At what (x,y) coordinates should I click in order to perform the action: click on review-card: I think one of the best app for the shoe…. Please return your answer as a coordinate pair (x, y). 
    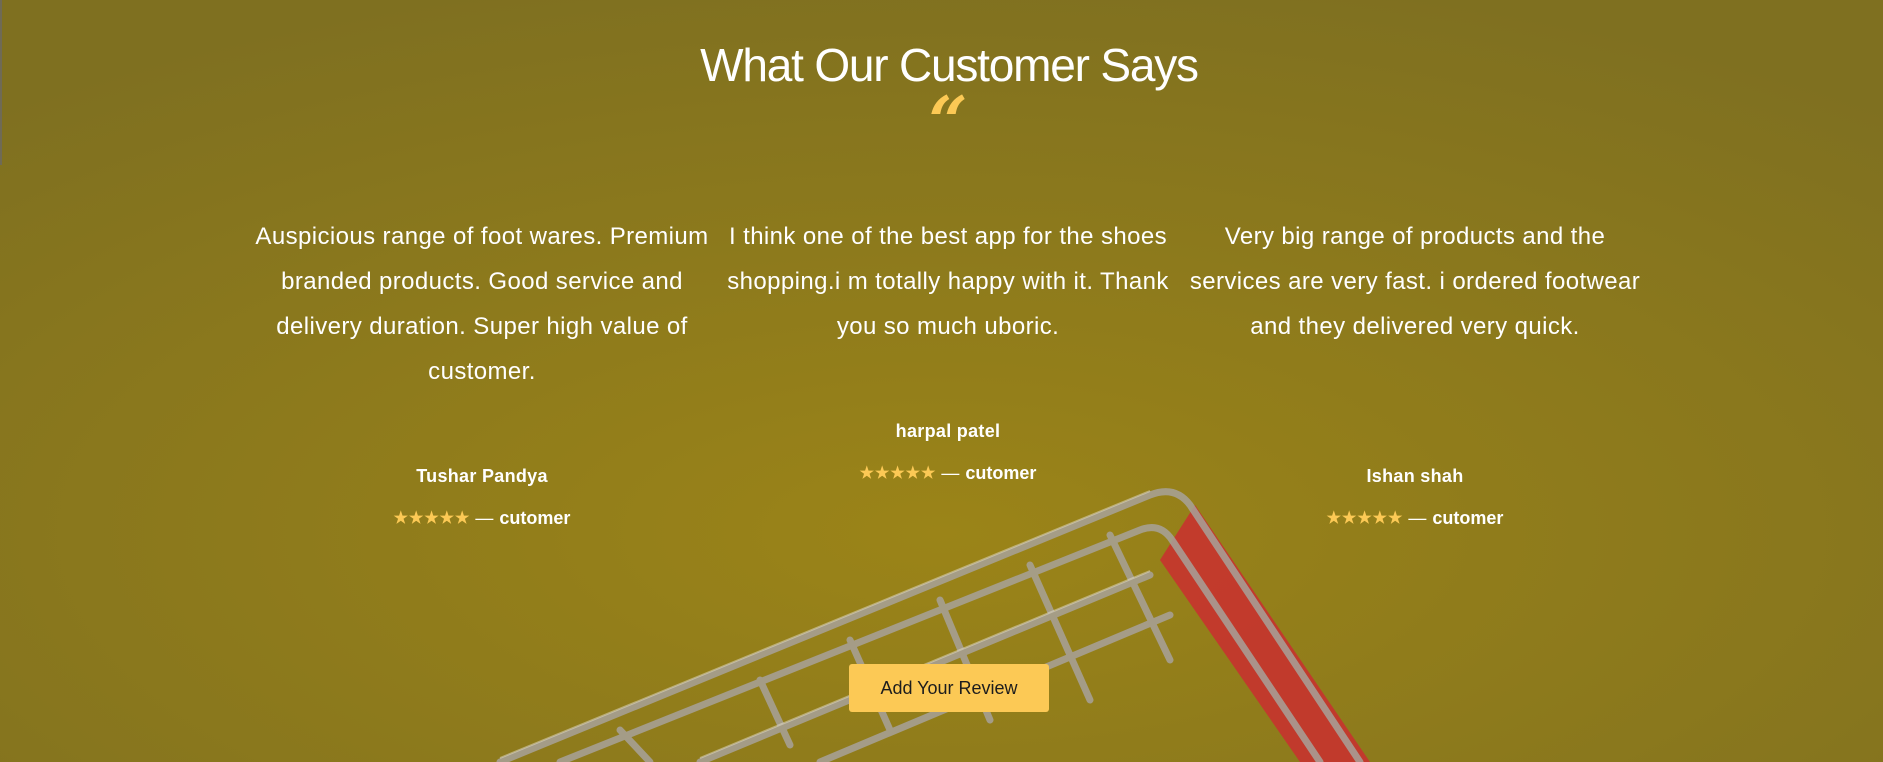
    Looking at the image, I should click on (948, 348).